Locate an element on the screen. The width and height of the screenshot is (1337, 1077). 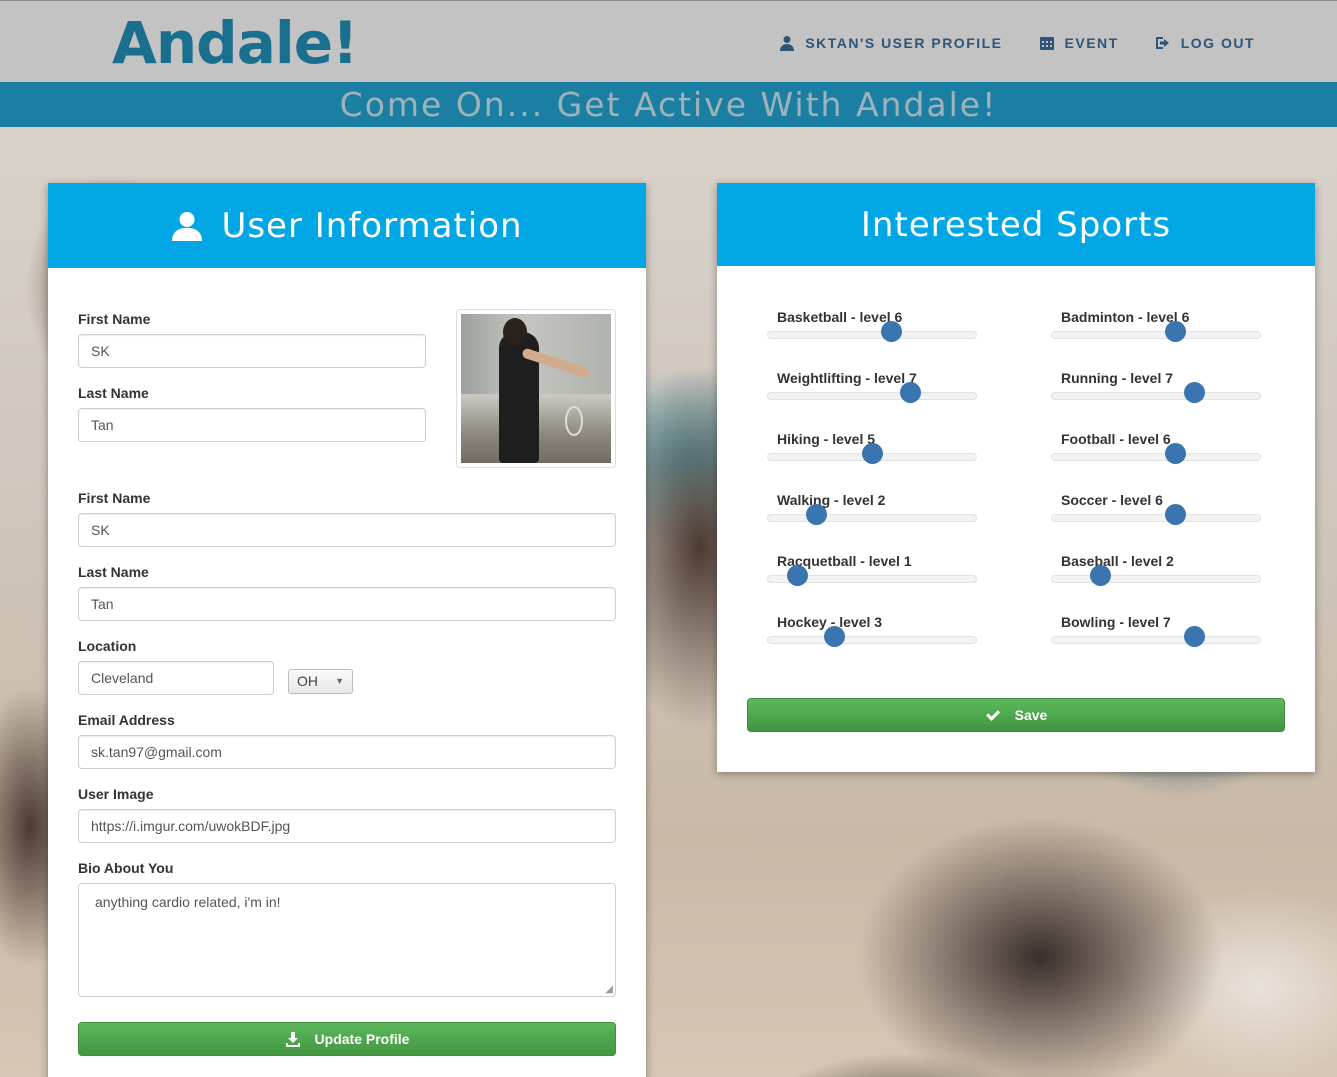
tagline-text: Come On... Get Active With Andale! is located at coordinates (668, 104).